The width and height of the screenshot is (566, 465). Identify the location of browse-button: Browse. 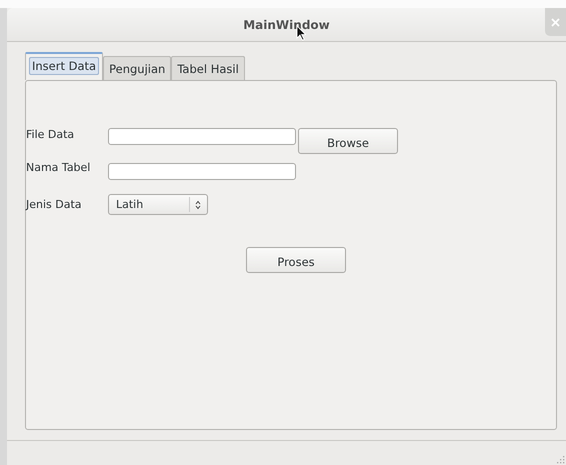
(348, 141).